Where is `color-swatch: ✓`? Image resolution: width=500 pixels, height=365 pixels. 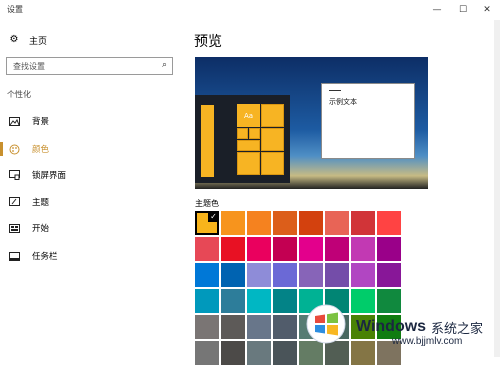 color-swatch: ✓ is located at coordinates (207, 223).